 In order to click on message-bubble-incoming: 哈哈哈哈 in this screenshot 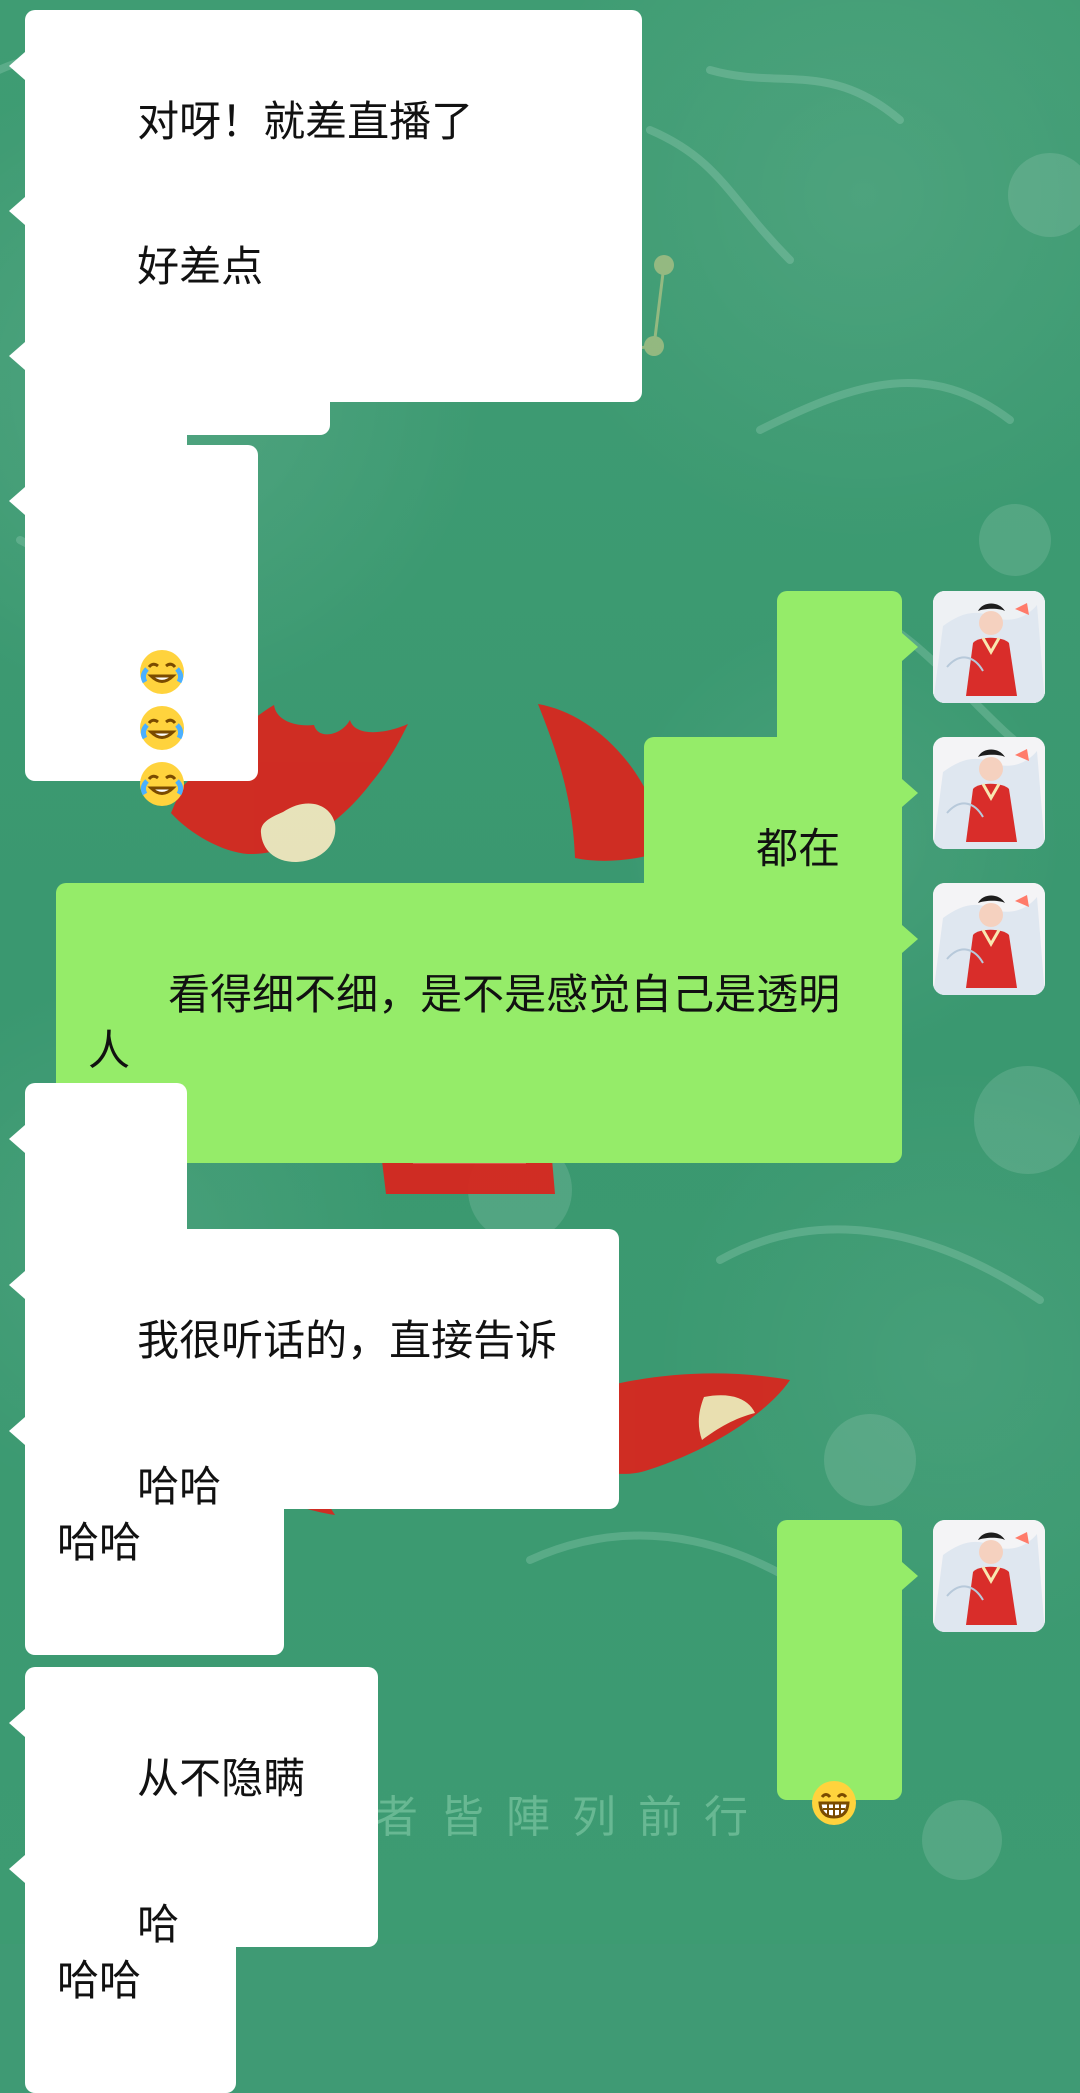, I will do `click(146, 1515)`.